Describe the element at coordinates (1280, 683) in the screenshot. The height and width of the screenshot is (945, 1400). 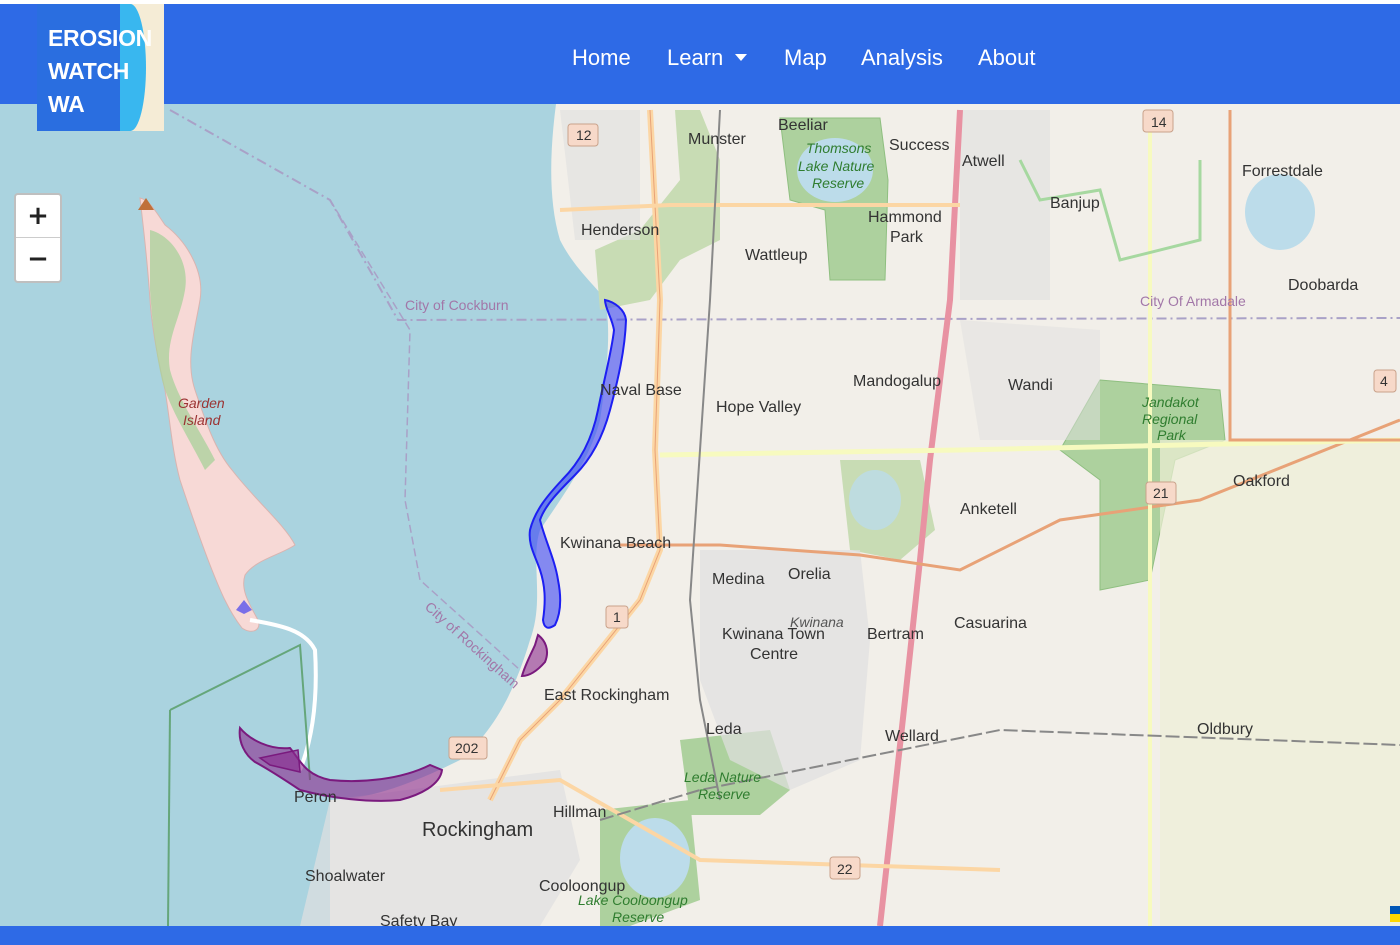
I see `rural-area` at that location.